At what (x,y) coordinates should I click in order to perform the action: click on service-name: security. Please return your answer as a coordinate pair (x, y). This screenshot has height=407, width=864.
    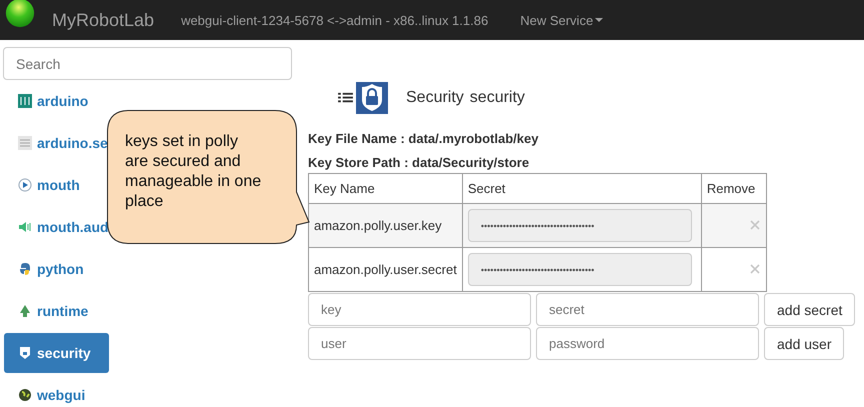
    Looking at the image, I should click on (497, 98).